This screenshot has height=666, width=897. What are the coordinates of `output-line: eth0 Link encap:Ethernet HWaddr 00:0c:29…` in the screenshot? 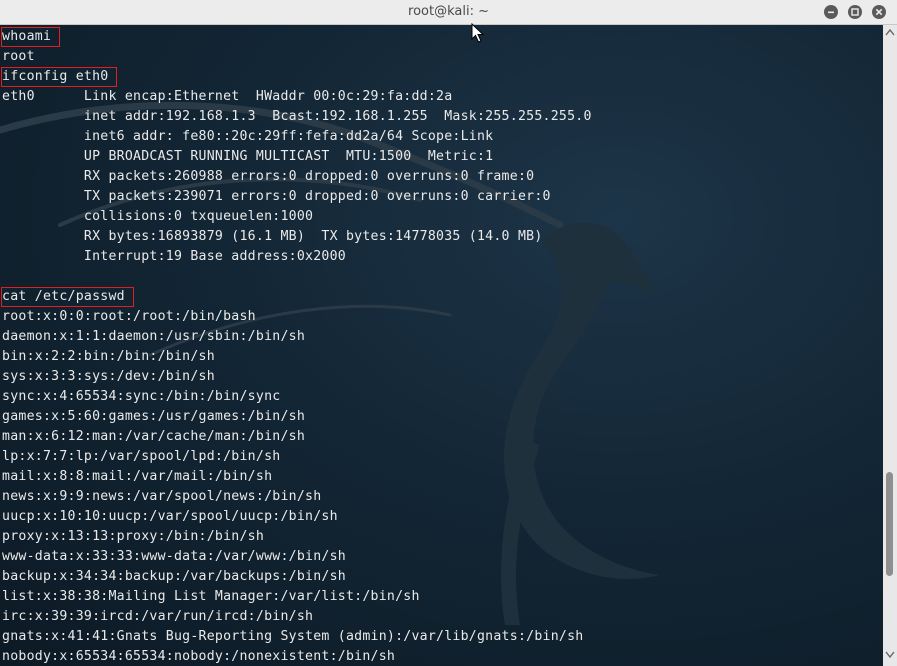 It's located at (296, 97).